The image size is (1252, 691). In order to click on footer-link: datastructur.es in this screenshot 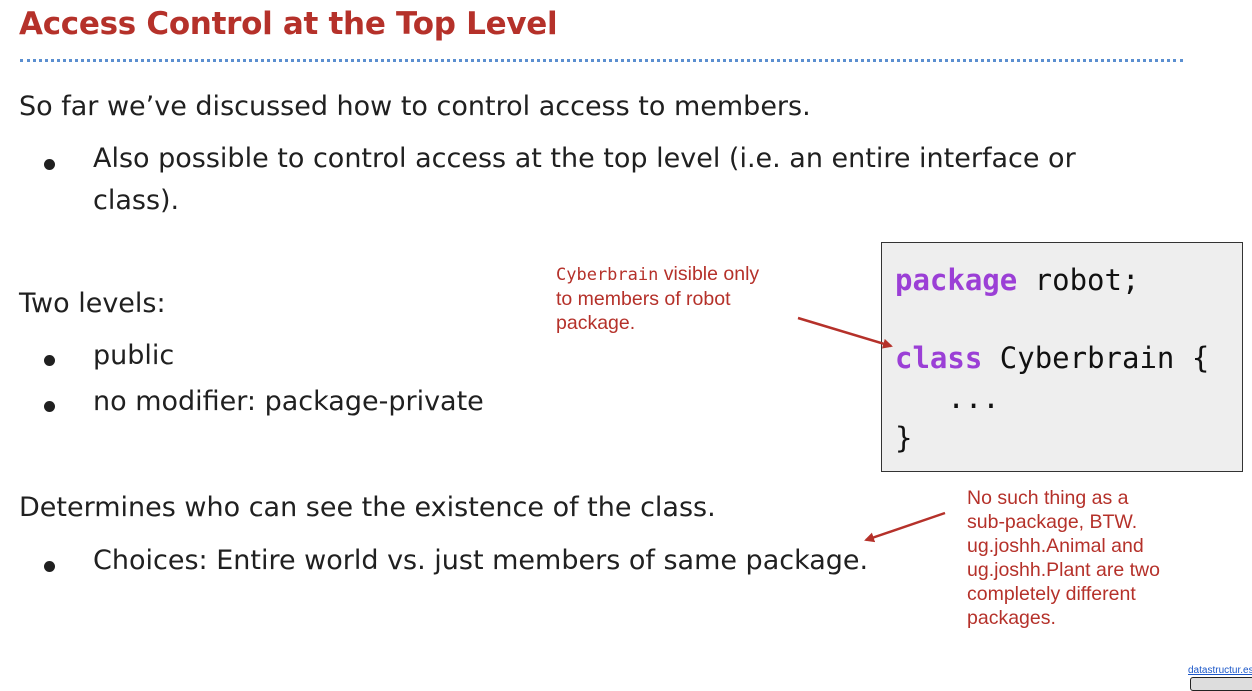, I will do `click(1220, 670)`.